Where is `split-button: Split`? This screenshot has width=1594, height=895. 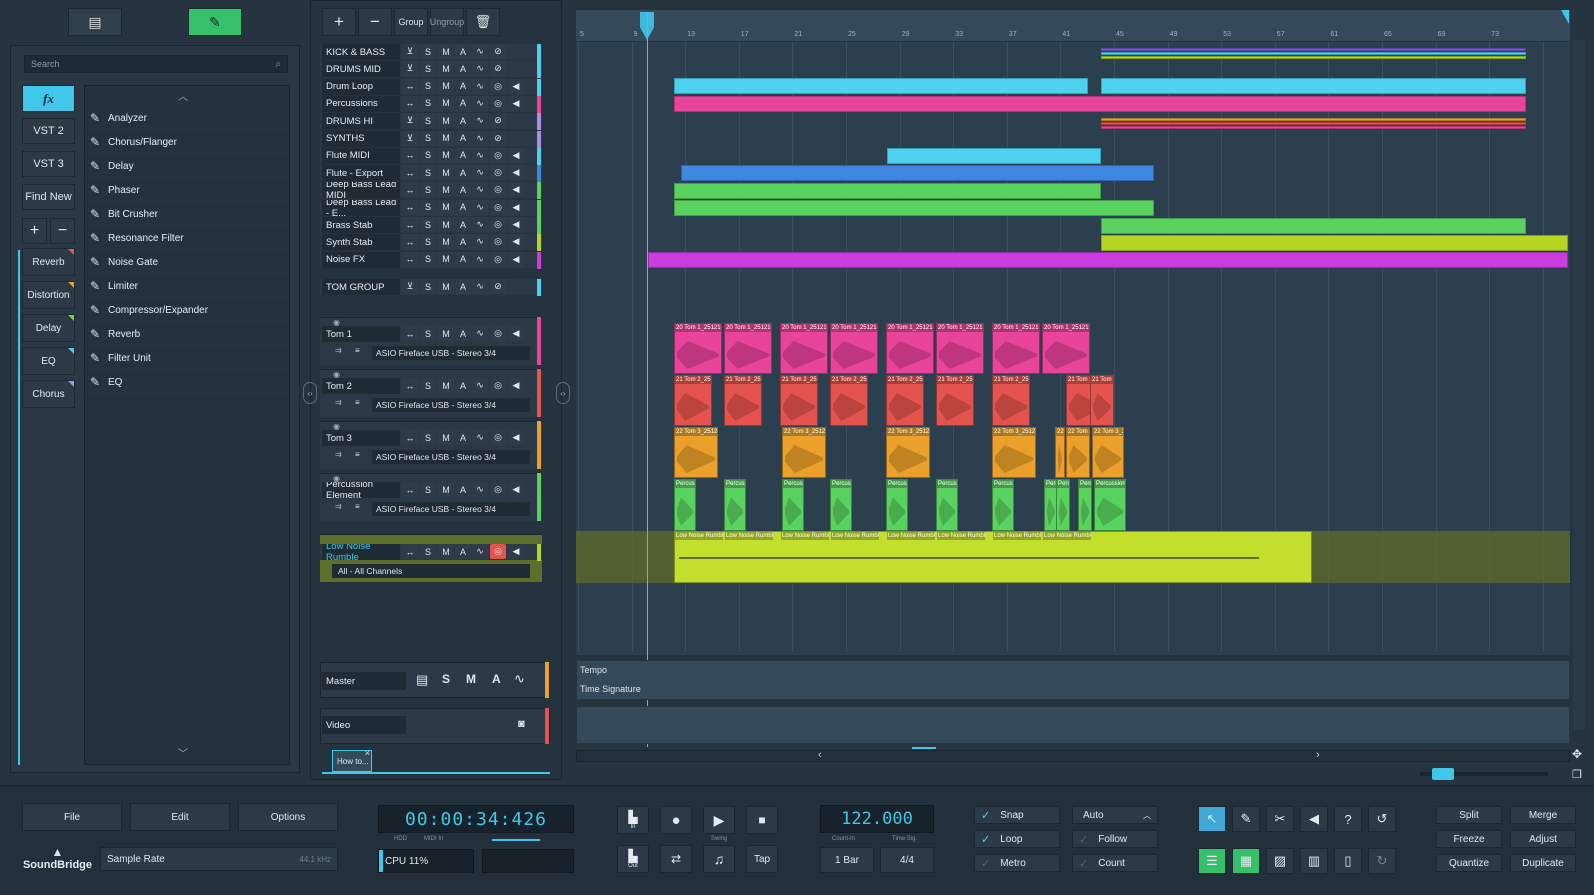
split-button: Split is located at coordinates (1469, 815).